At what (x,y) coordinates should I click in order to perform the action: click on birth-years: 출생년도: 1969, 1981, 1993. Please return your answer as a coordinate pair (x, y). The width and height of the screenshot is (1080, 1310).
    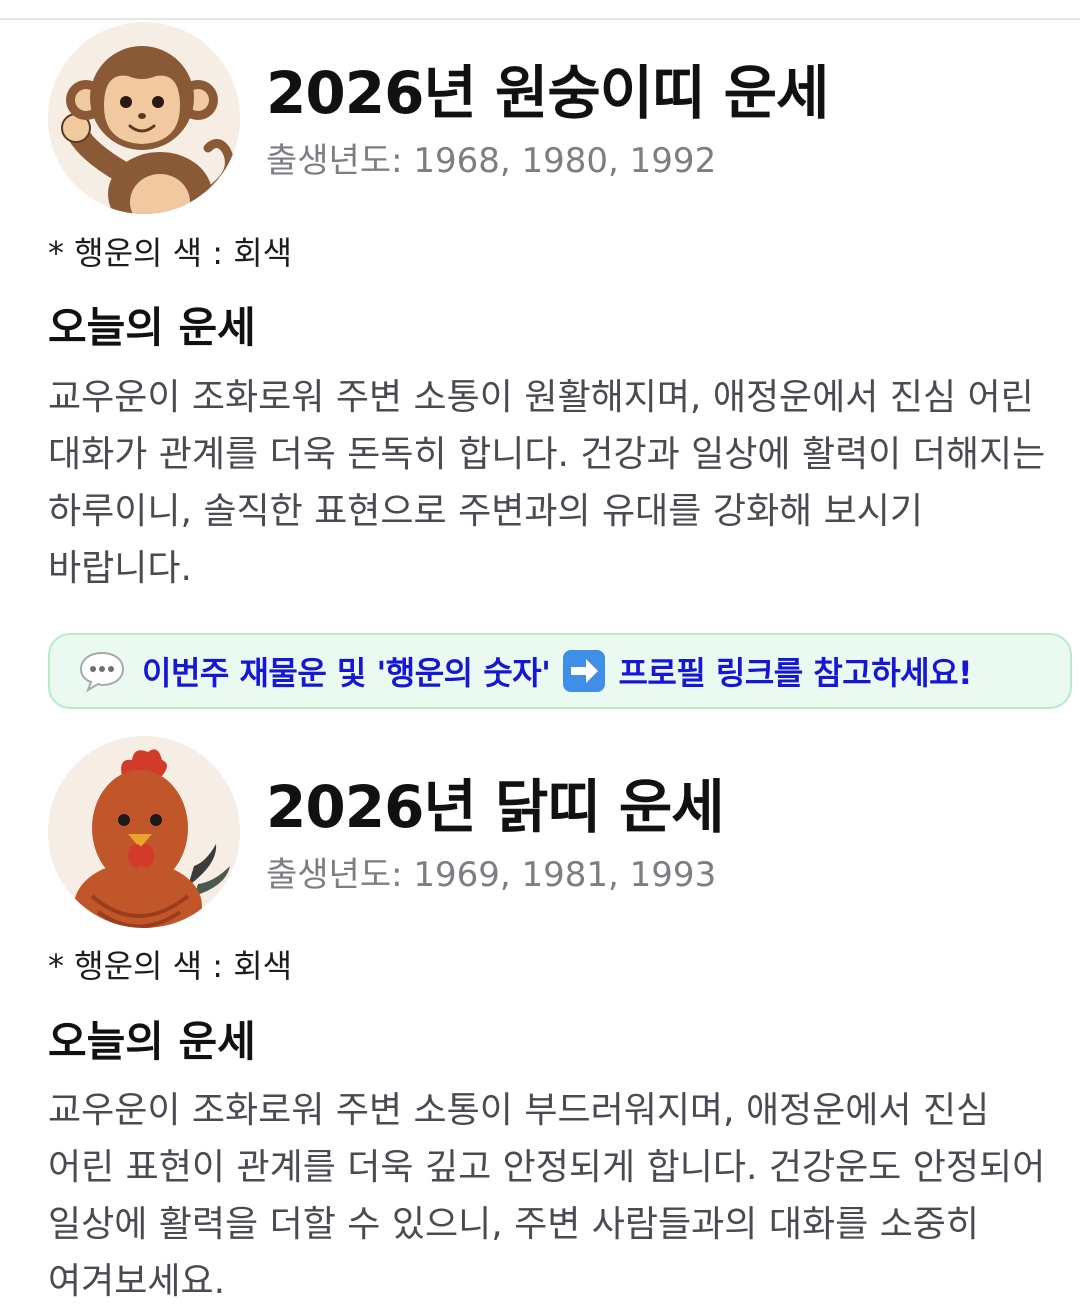
    Looking at the image, I should click on (491, 875).